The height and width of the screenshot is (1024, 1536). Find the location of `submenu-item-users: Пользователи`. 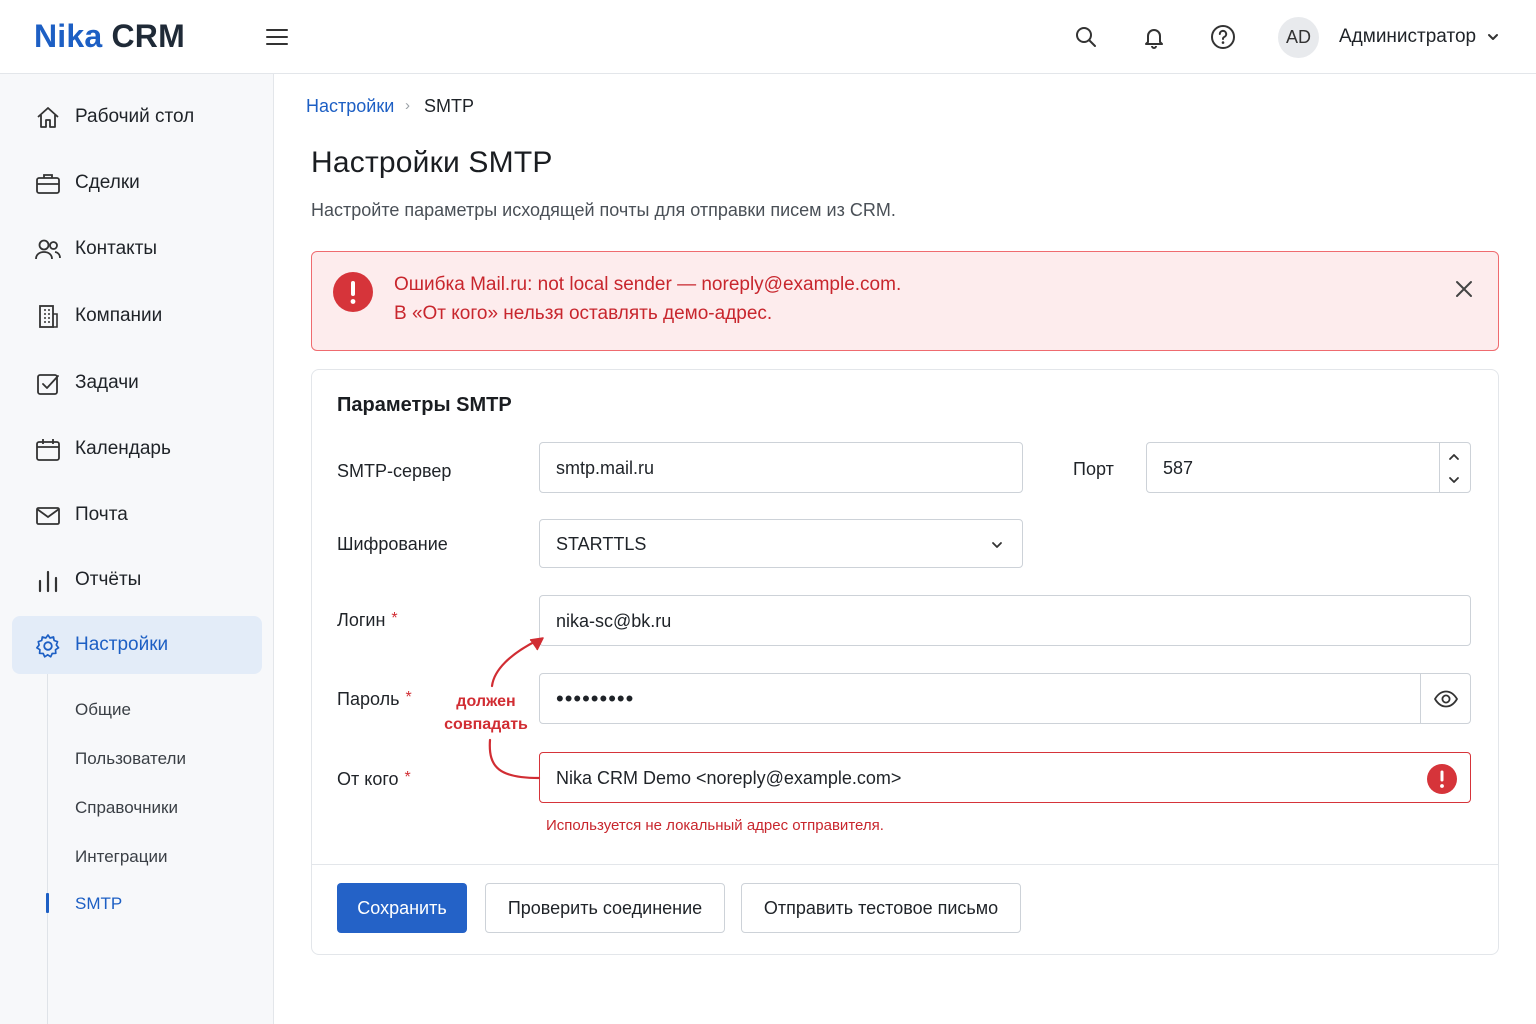

submenu-item-users: Пользователи is located at coordinates (130, 759).